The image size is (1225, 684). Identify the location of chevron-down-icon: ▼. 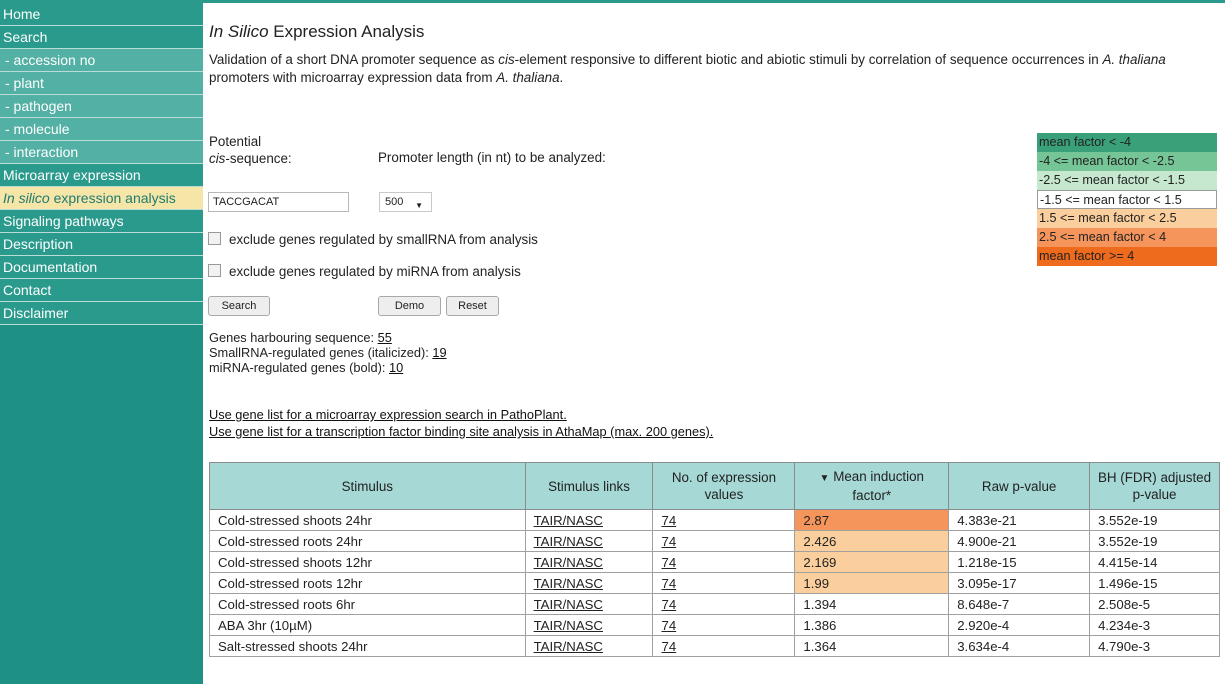
(419, 205).